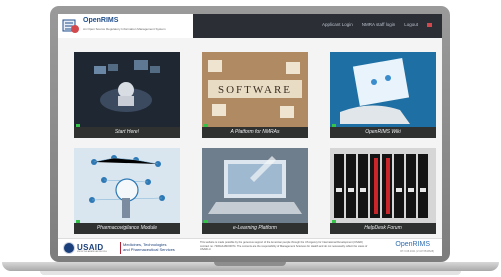  What do you see at coordinates (383, 132) in the screenshot?
I see `tile-label: OpenRIMS Wiki` at bounding box center [383, 132].